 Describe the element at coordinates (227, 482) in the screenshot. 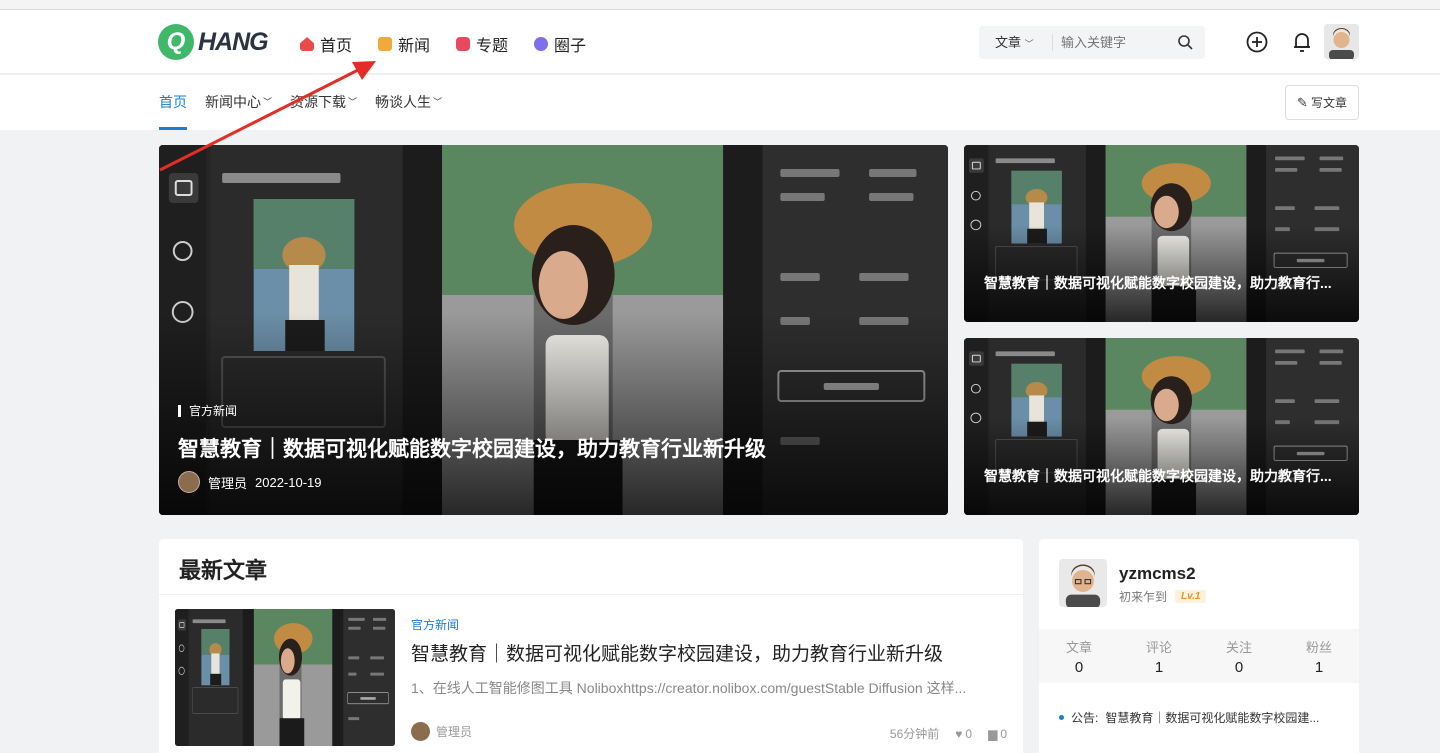

I see `hero-author: 管理员` at that location.